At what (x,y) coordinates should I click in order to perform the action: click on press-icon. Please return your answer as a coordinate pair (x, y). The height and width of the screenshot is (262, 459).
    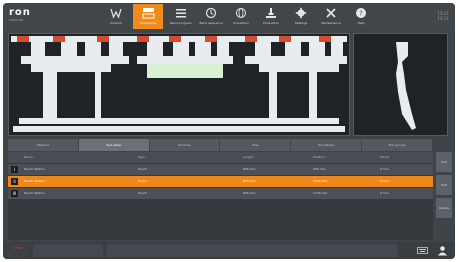
    Looking at the image, I should click on (271, 13).